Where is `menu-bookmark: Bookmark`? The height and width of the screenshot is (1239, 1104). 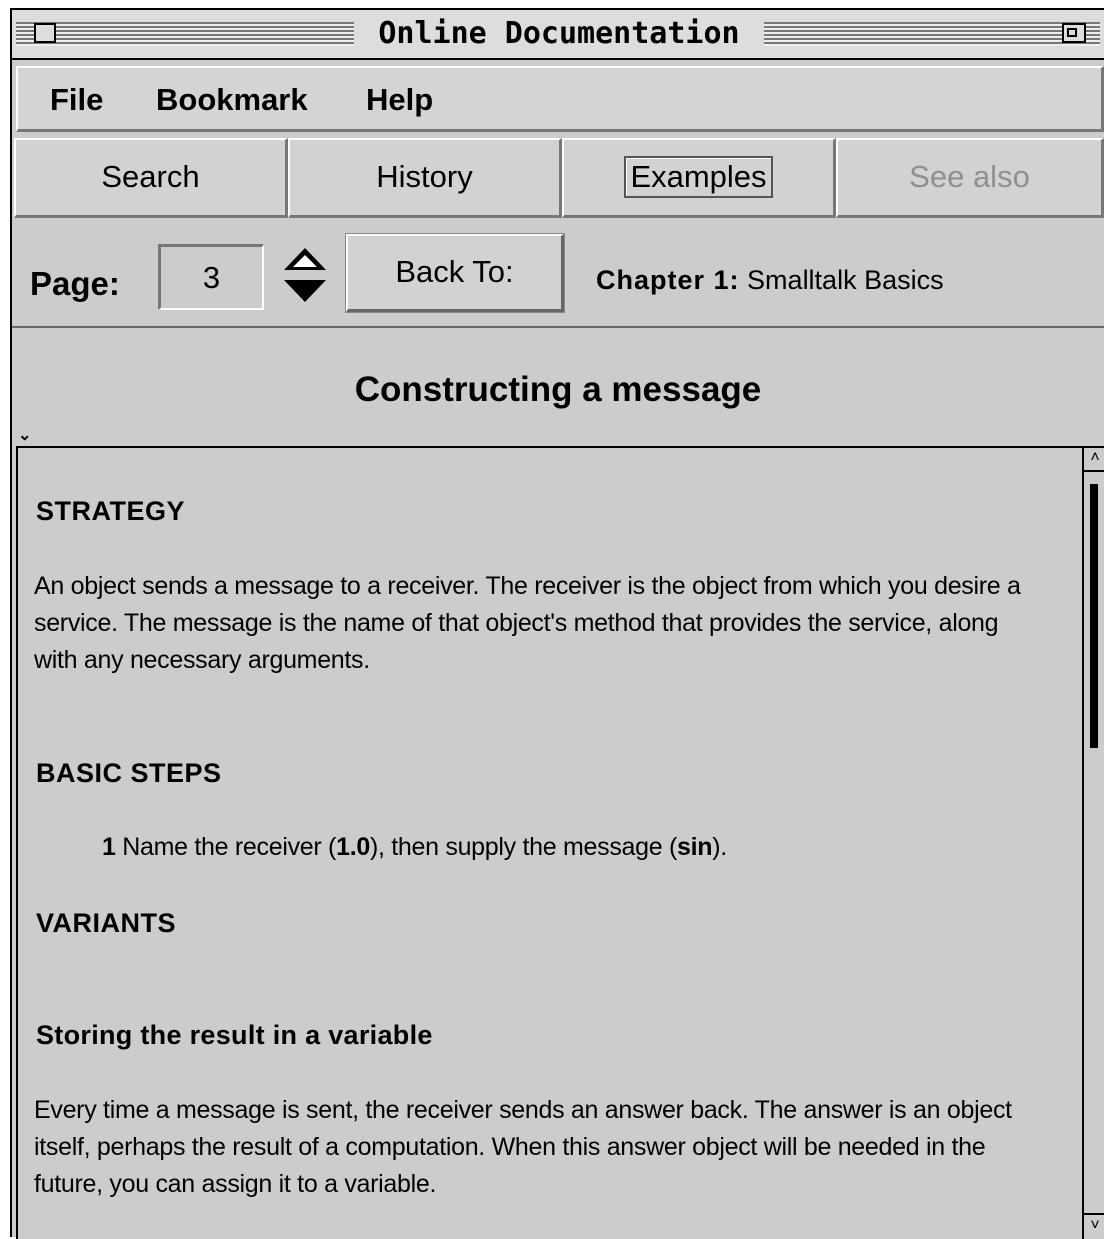 menu-bookmark: Bookmark is located at coordinates (232, 100).